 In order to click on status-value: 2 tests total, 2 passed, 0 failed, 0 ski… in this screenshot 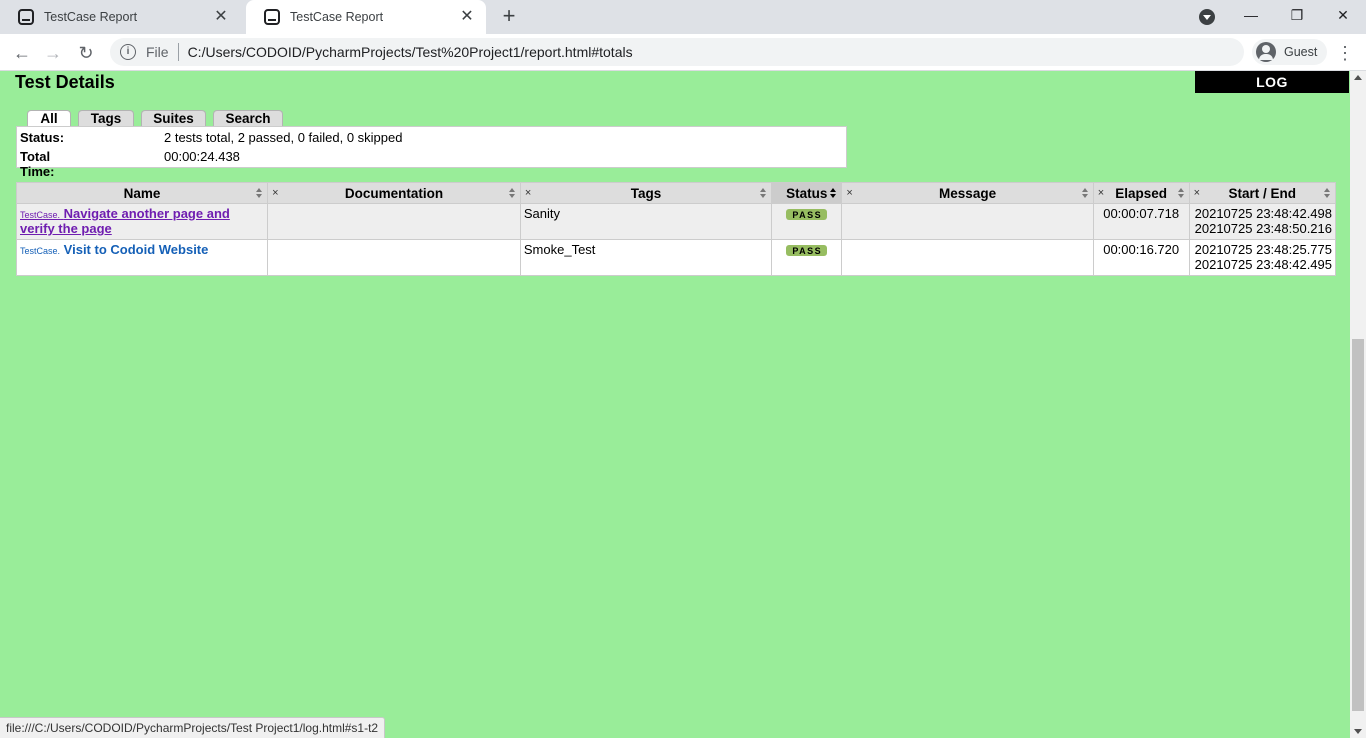, I will do `click(283, 137)`.